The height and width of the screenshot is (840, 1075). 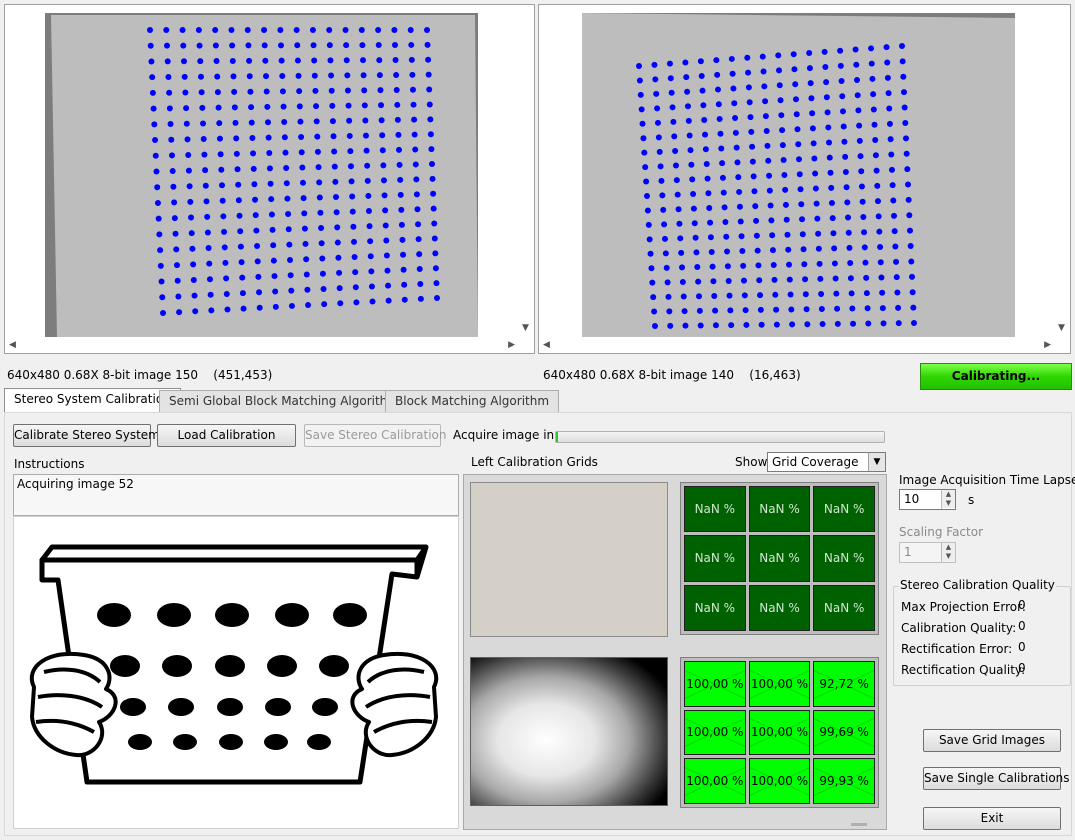 I want to click on right-horizontal-scrollbar: ◀ ▶, so click(x=797, y=345).